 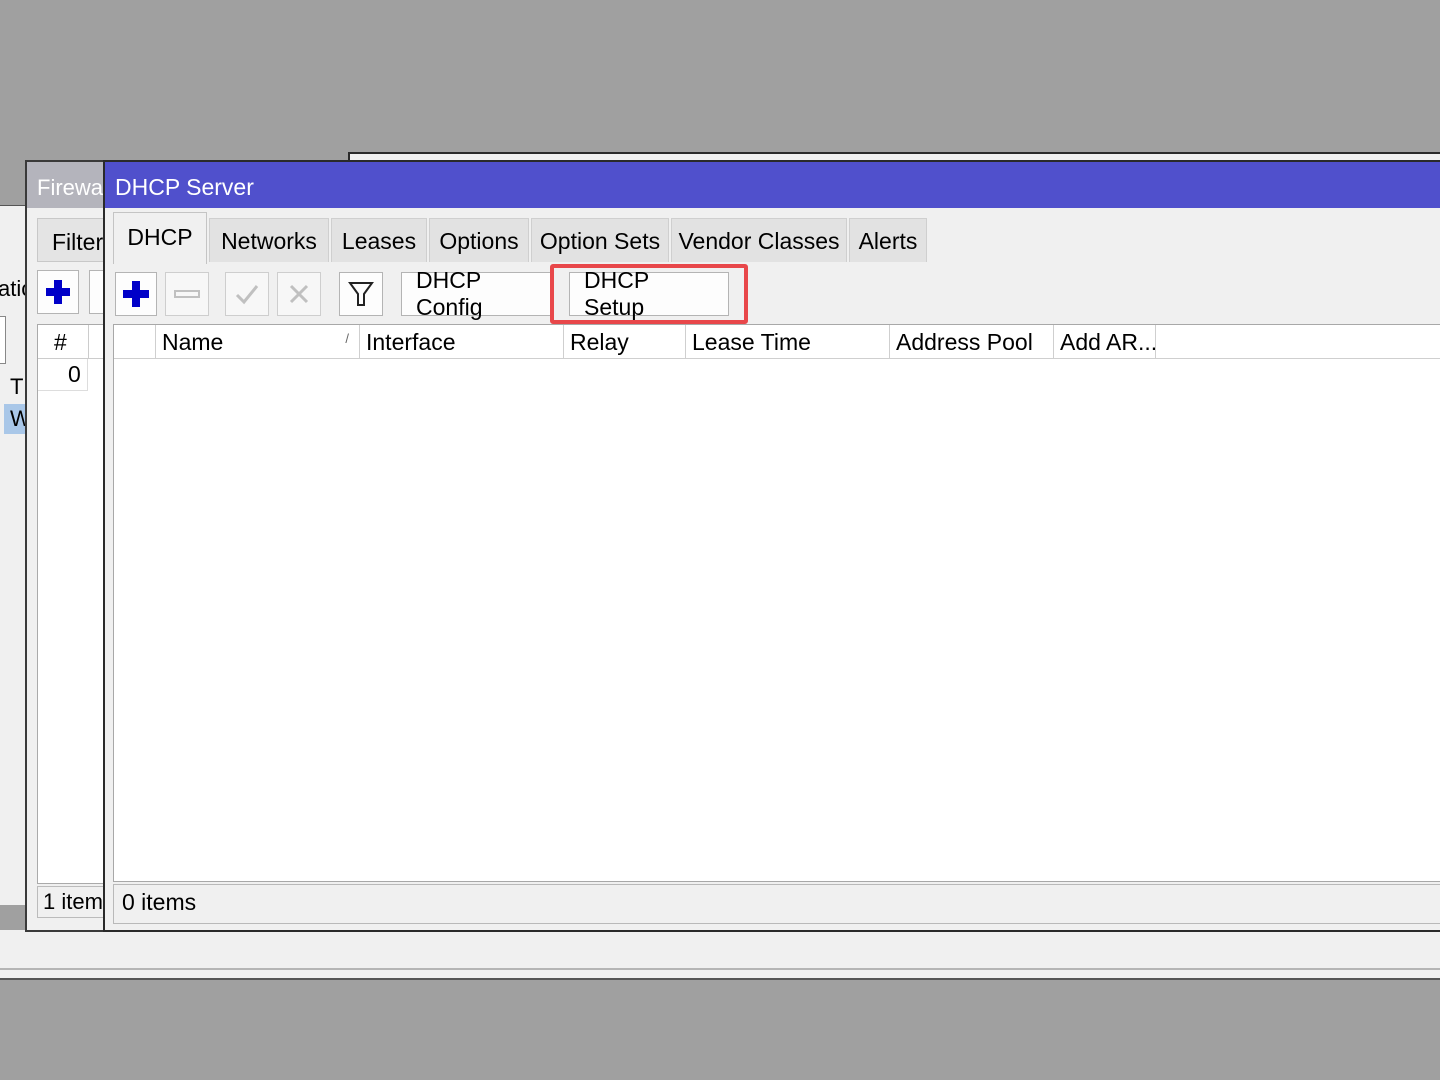 I want to click on add-button, so click(x=136, y=294).